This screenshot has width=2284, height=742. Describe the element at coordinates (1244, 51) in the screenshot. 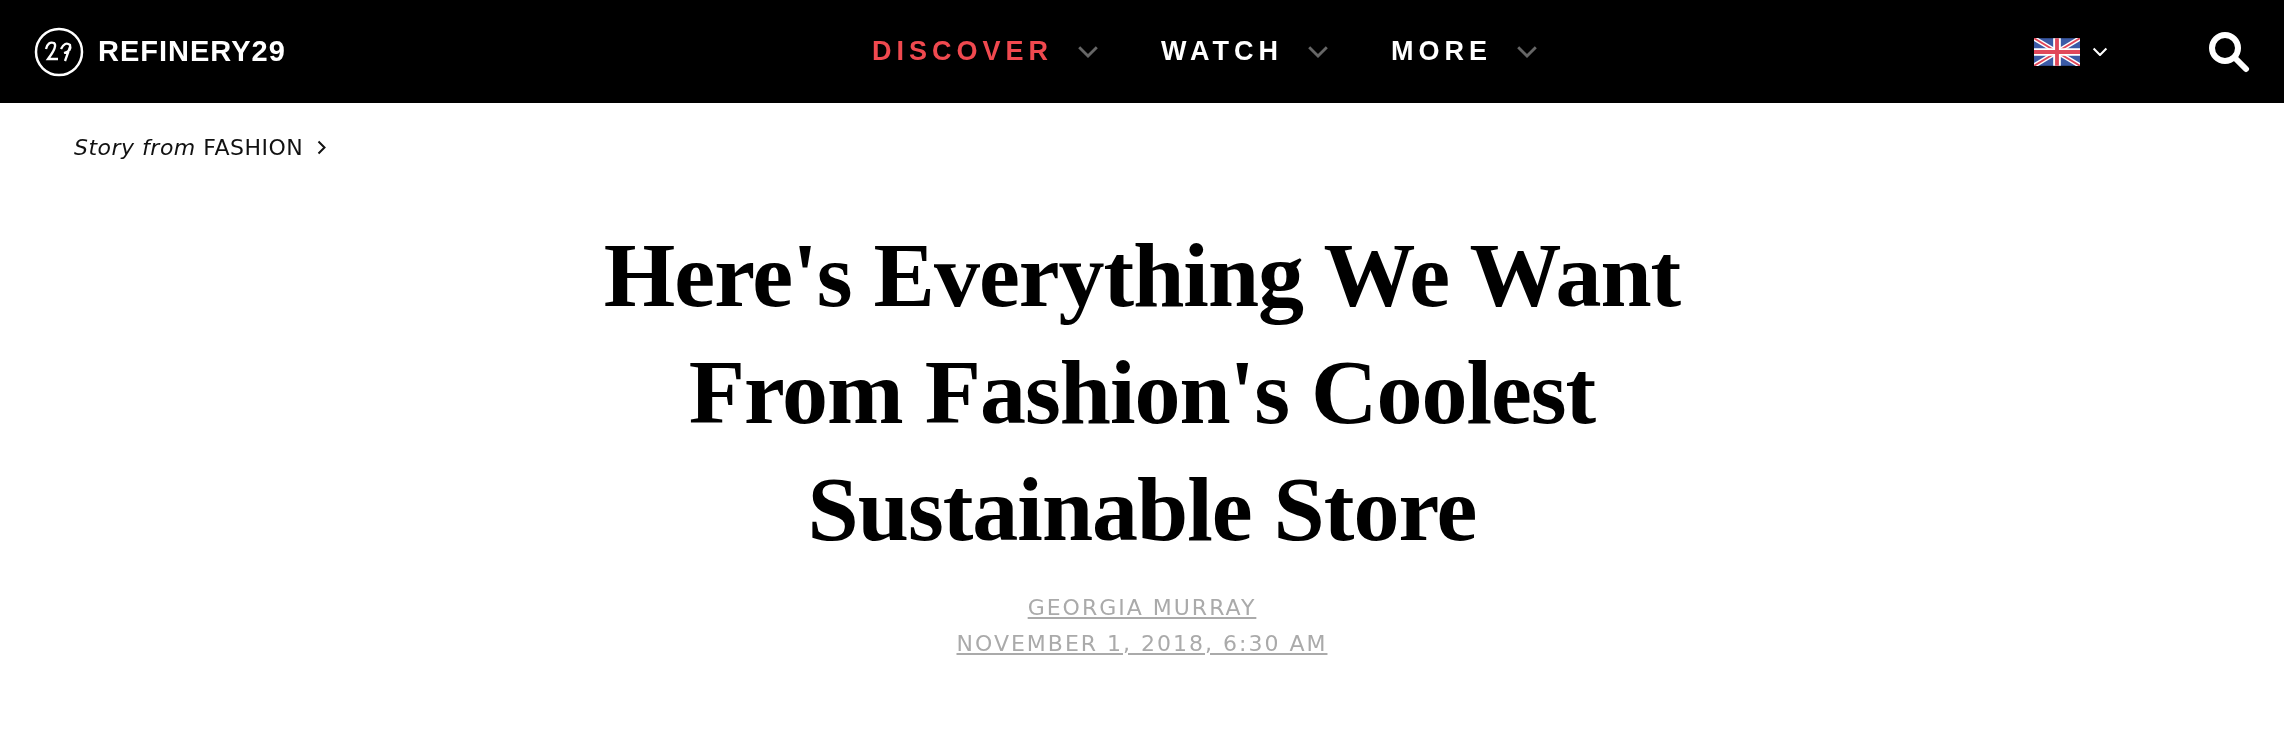

I see `nav-tab: WATCH` at that location.